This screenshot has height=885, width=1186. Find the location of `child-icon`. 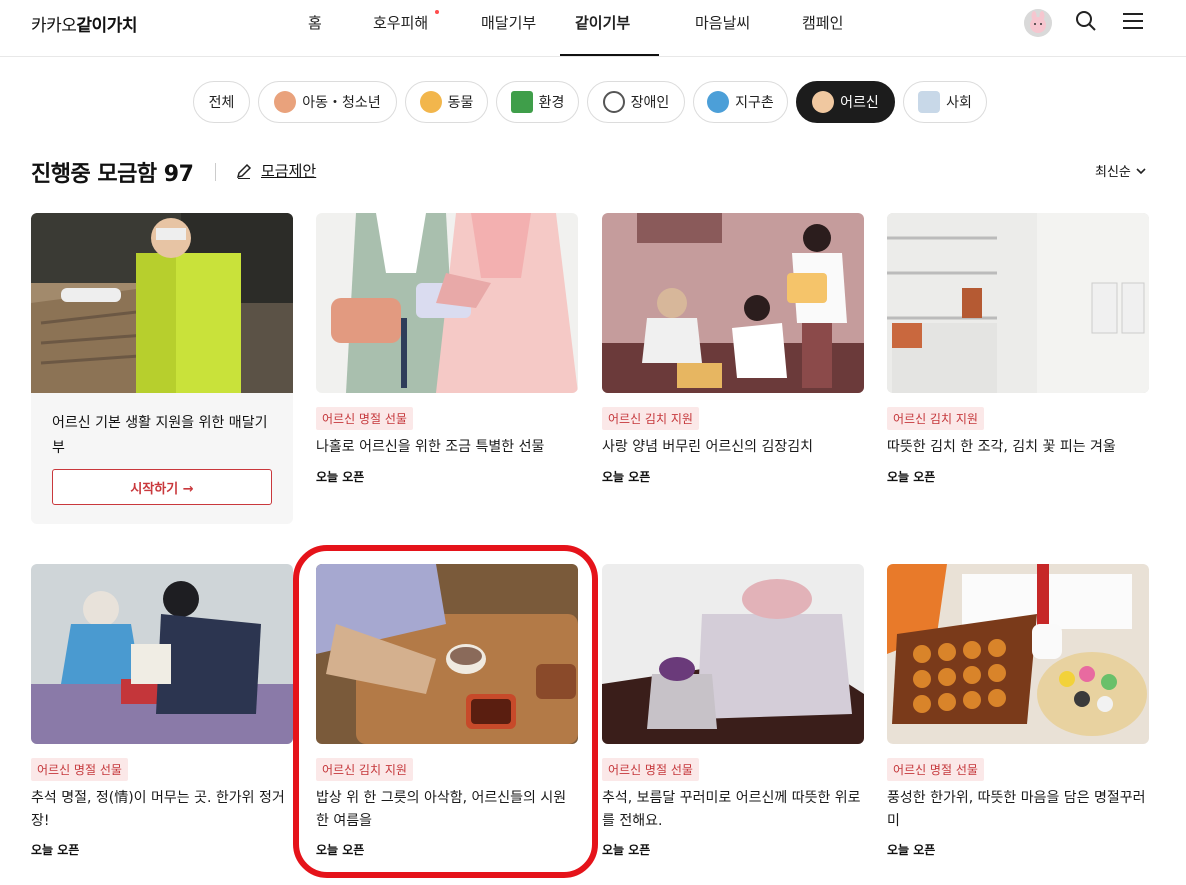

child-icon is located at coordinates (285, 102).